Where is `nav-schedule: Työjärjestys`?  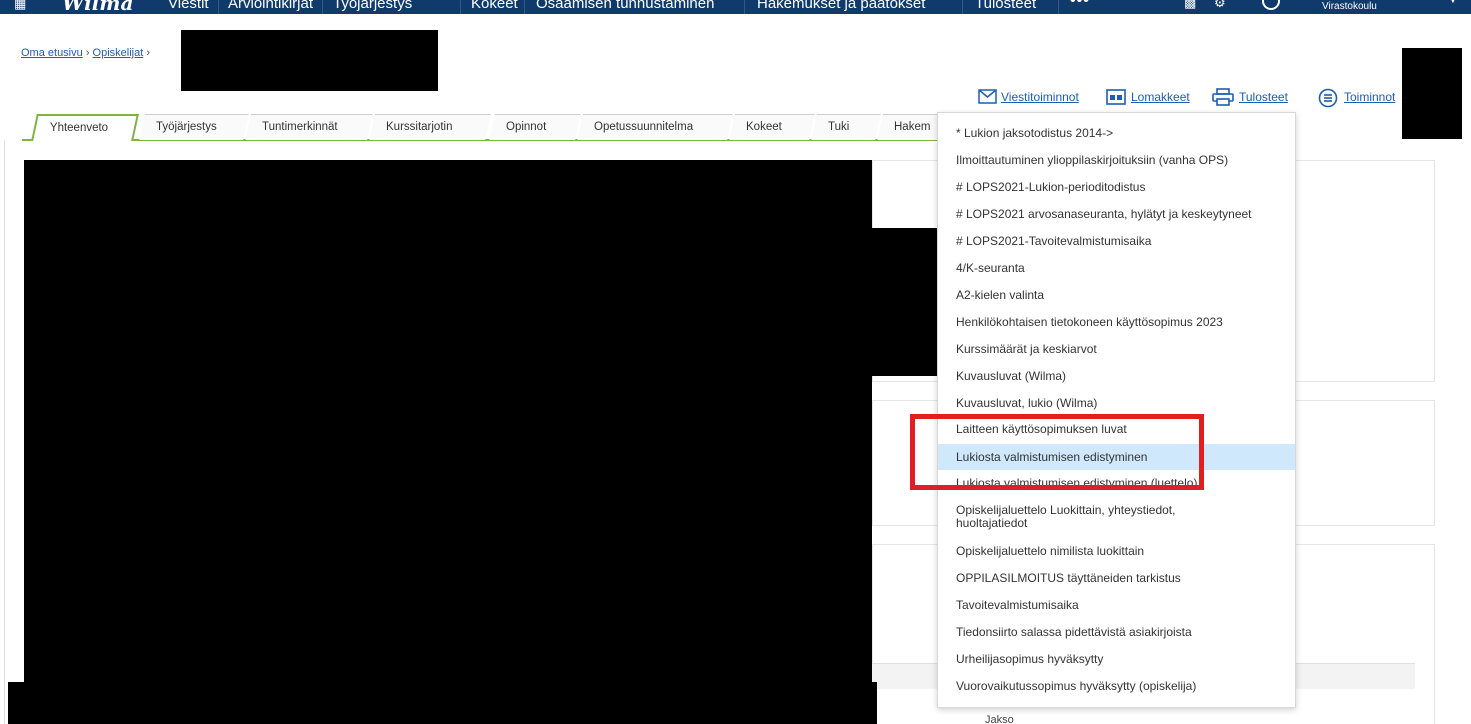 nav-schedule: Työjärjestys is located at coordinates (372, 7).